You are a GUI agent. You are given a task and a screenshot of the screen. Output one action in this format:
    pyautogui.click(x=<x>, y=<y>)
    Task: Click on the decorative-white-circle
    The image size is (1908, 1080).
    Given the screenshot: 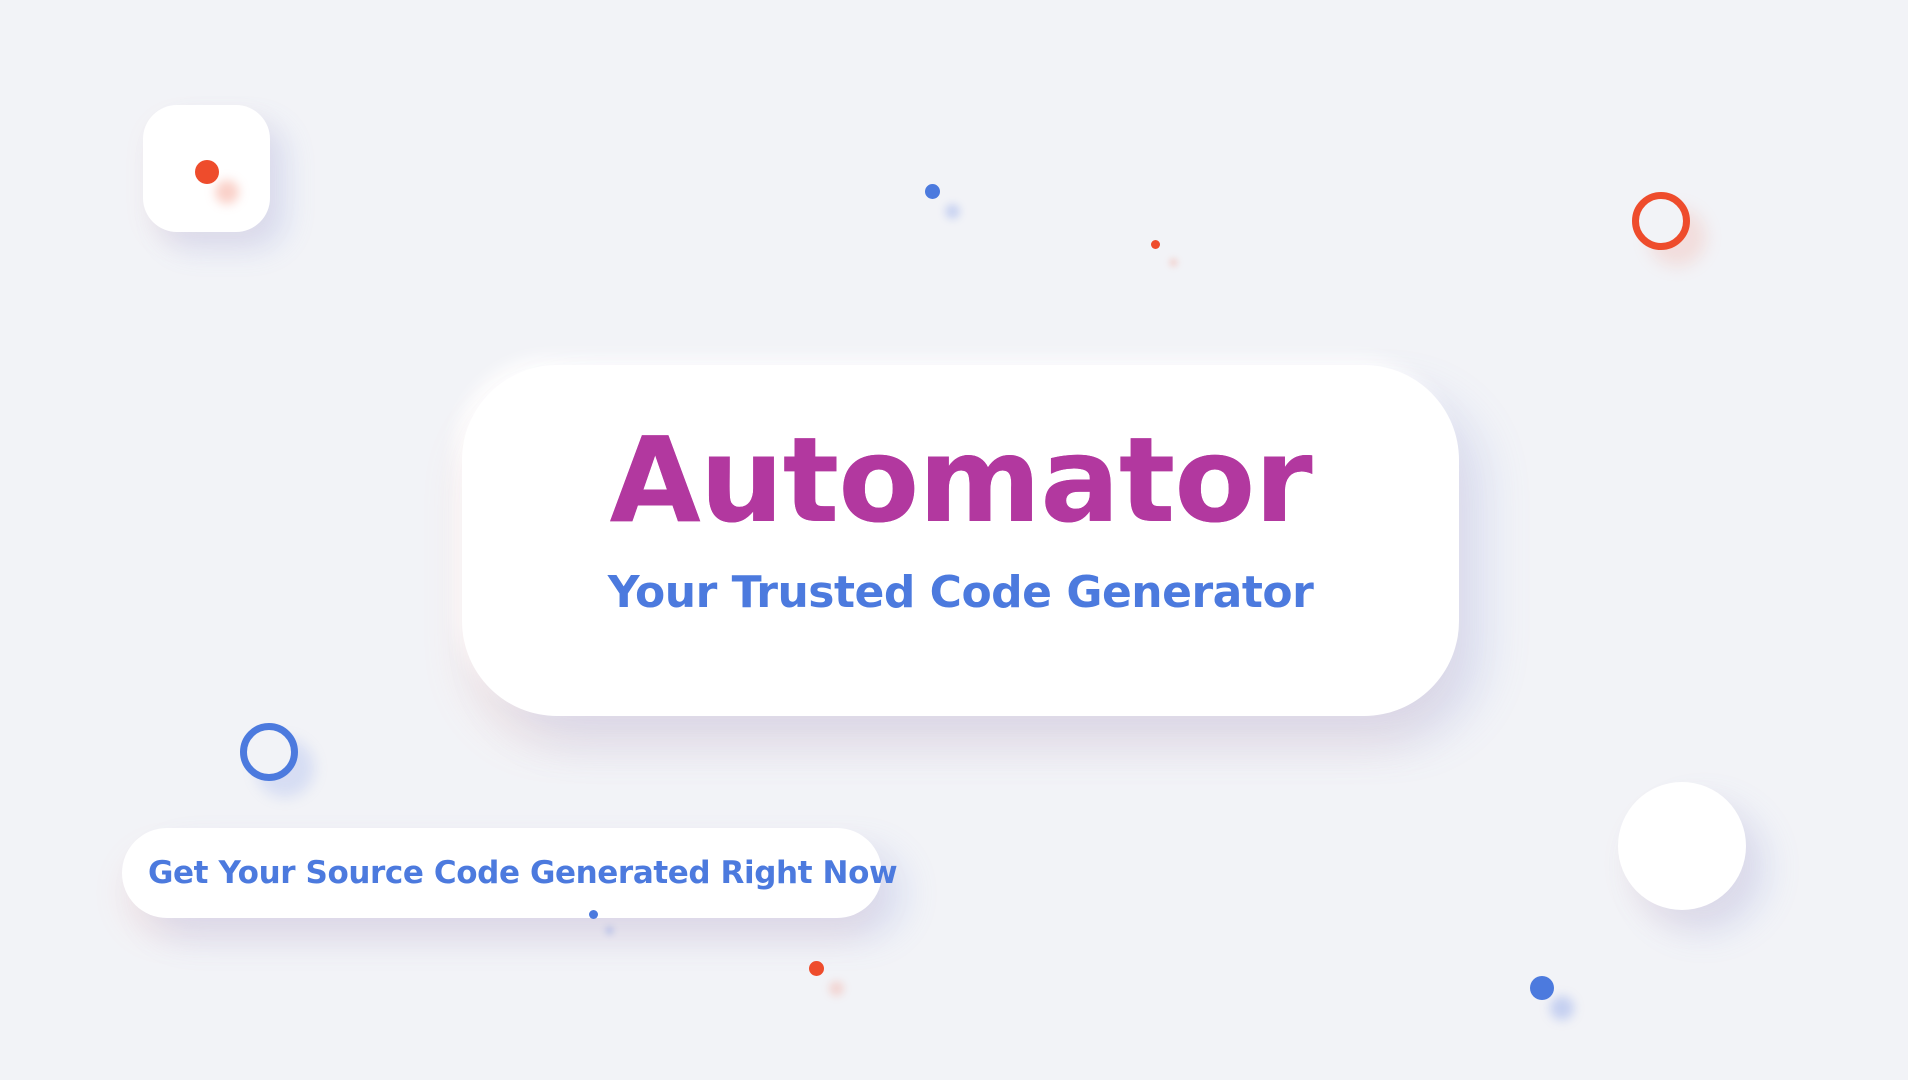 What is the action you would take?
    pyautogui.click(x=1682, y=846)
    